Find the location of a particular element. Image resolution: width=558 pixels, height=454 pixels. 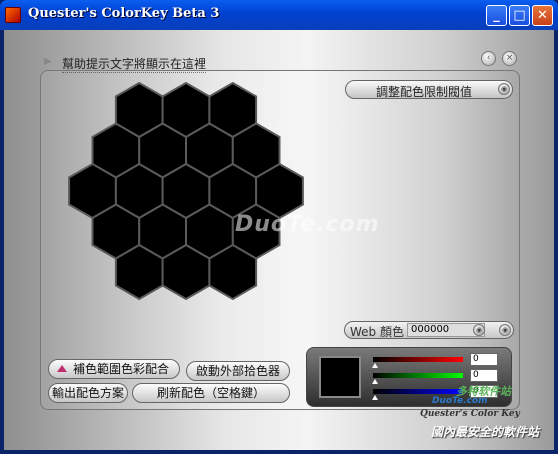

complementary-range-label: 補色範圍色彩配合 is located at coordinates (120, 369).